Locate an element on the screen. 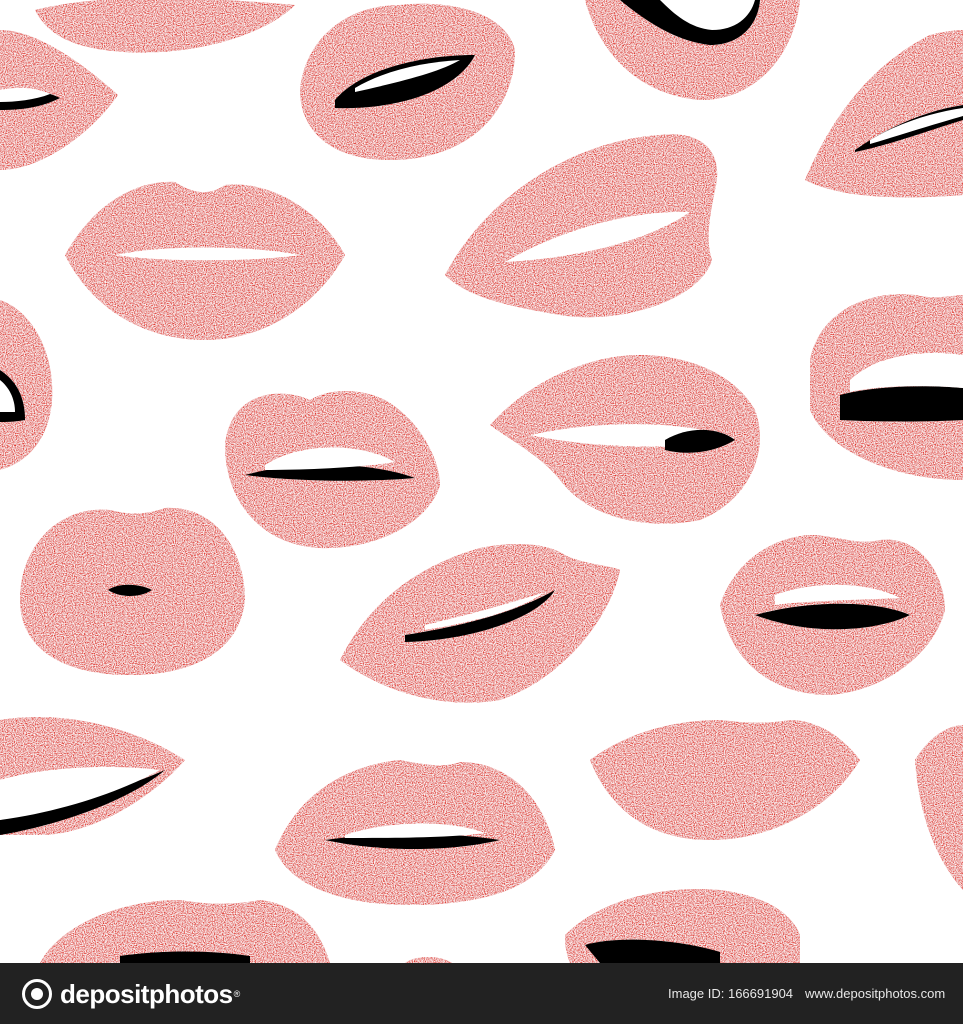 The height and width of the screenshot is (1024, 963). depositphotos-logo-icon is located at coordinates (37, 994).